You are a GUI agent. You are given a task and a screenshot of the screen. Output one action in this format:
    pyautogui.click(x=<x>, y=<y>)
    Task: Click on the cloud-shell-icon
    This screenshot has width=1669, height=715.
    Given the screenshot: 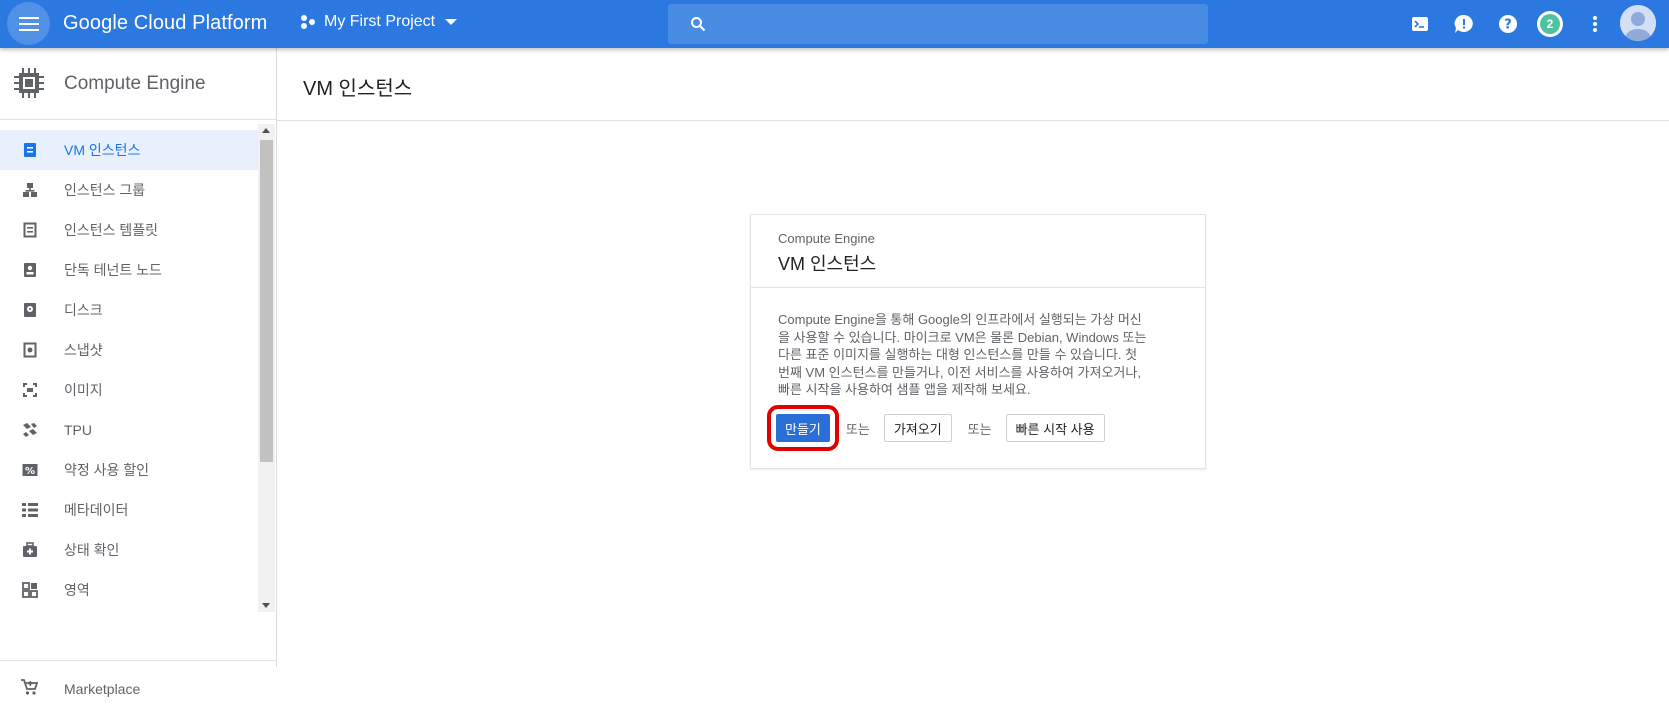 What is the action you would take?
    pyautogui.click(x=1420, y=24)
    